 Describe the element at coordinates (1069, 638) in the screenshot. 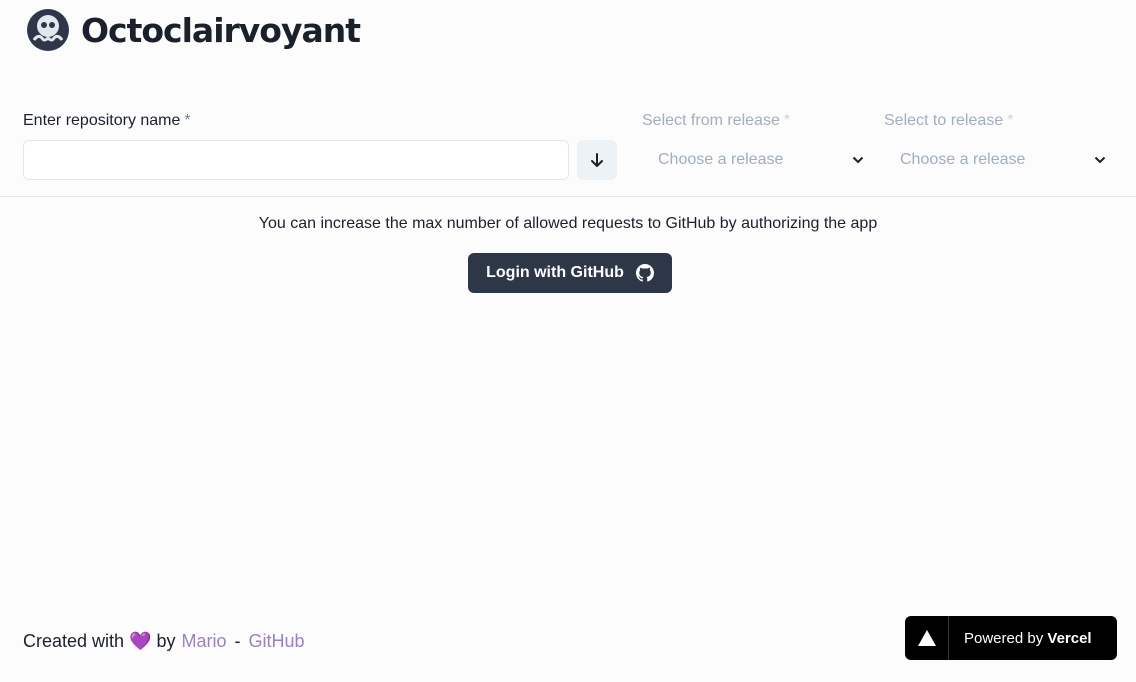

I see `vercel-brand: Vercel` at that location.